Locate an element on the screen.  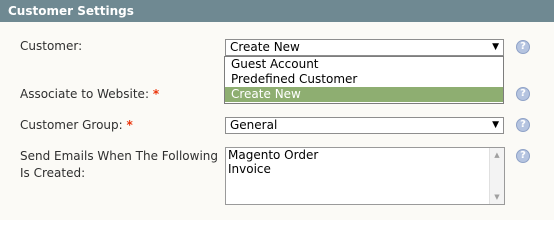
customer-select-value: Create New is located at coordinates (265, 47).